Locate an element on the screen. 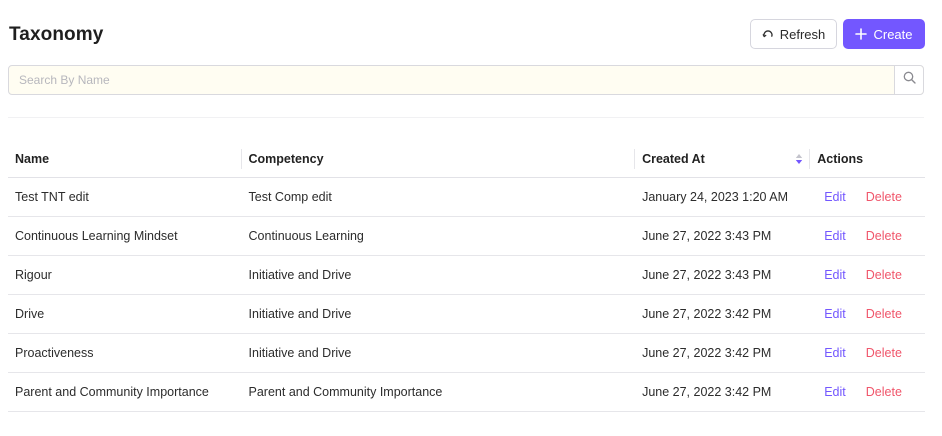 Image resolution: width=942 pixels, height=436 pixels. refresh-icon is located at coordinates (768, 34).